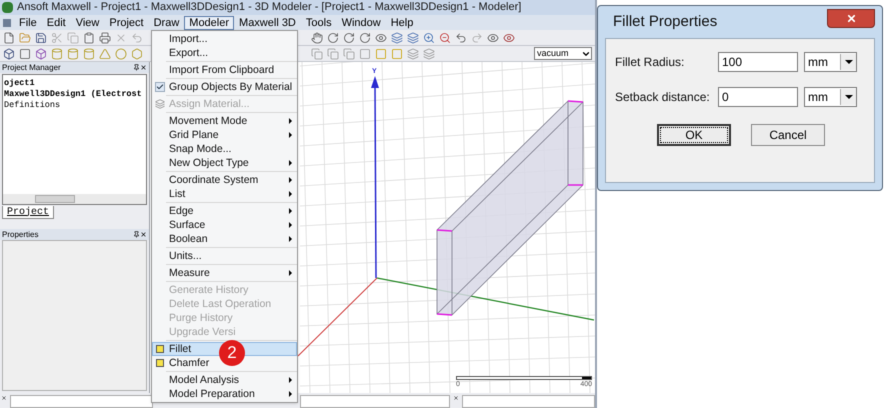  I want to click on tree-item: oject1, so click(75, 83).